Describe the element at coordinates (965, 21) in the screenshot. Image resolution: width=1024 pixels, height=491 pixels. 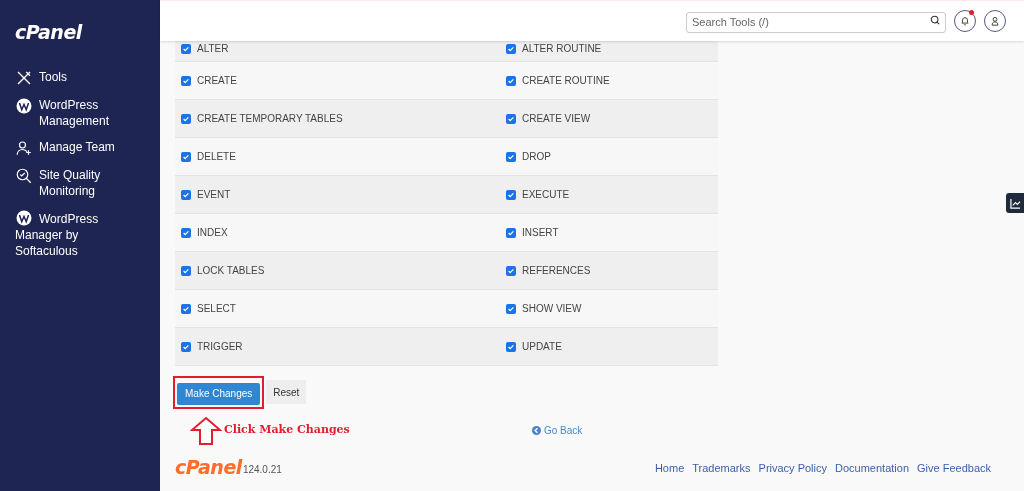
I see `bell-icon` at that location.